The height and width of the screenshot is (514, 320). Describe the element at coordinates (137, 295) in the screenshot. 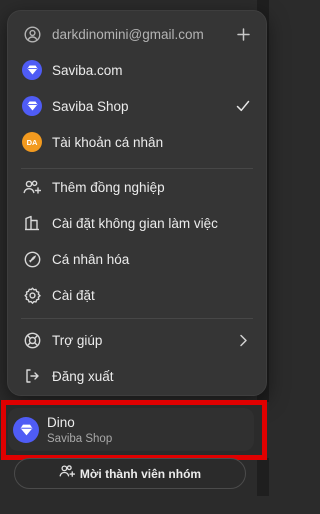

I see `menu-item-settings: Cài đặt` at that location.